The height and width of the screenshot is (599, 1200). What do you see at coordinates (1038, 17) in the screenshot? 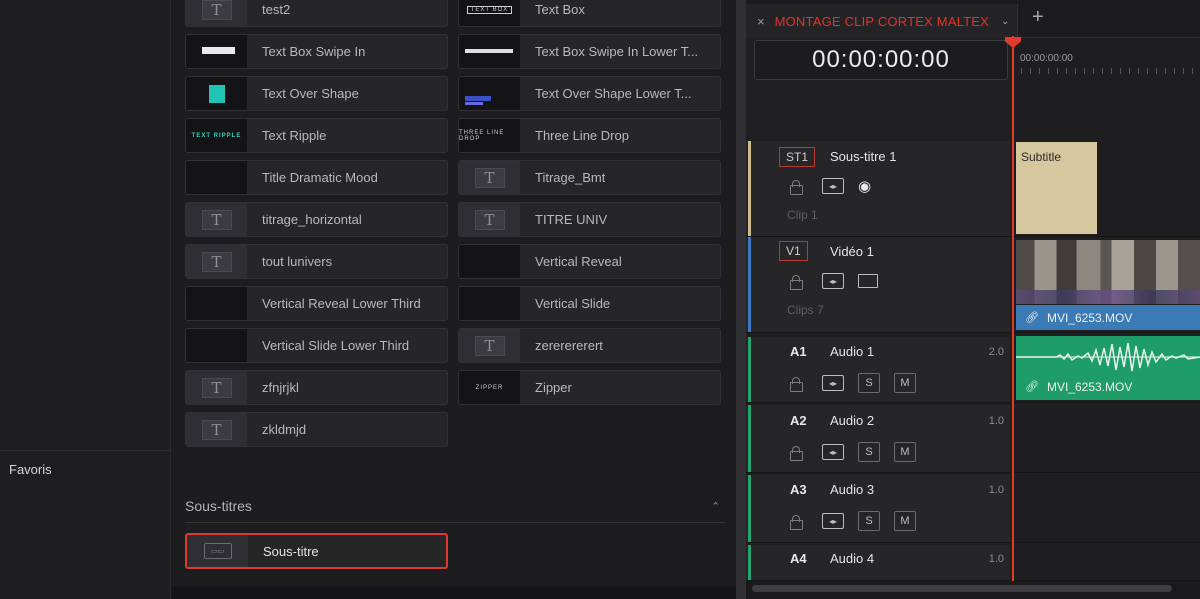
I see `add-timeline-icon: +` at bounding box center [1038, 17].